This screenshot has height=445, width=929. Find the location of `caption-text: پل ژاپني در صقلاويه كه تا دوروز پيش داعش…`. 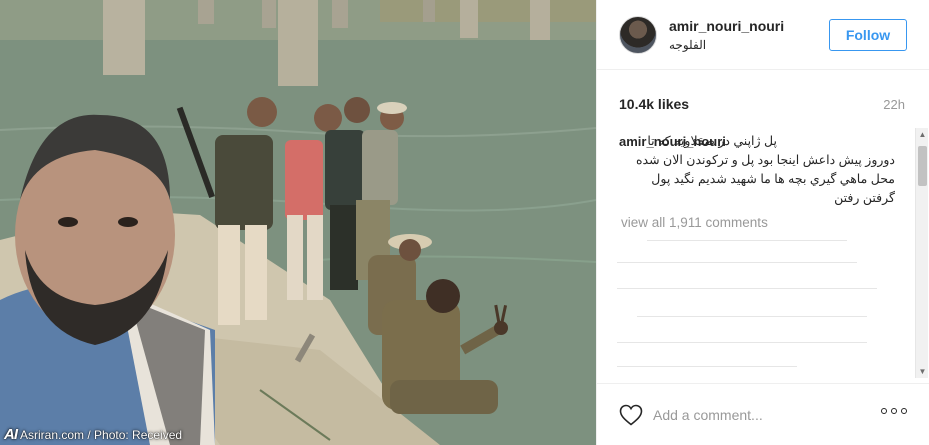

caption-text: پل ژاپني در صقلاويه كه تا دوروز پيش داعش… is located at coordinates (757, 170).